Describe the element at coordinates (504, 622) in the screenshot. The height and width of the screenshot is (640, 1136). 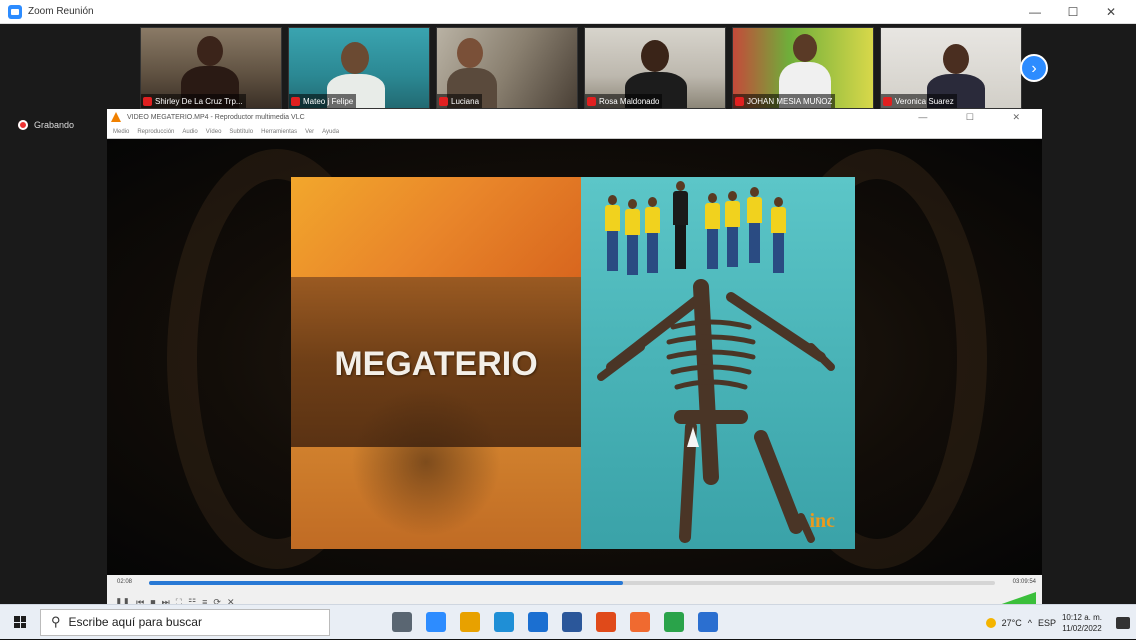
I see `edge-icon` at that location.